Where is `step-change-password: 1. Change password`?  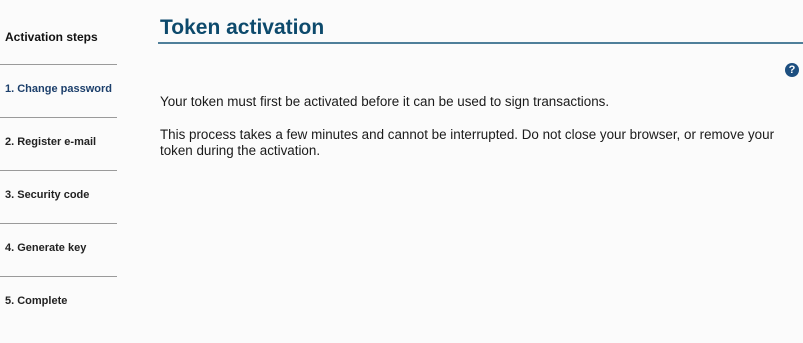 step-change-password: 1. Change password is located at coordinates (58, 90).